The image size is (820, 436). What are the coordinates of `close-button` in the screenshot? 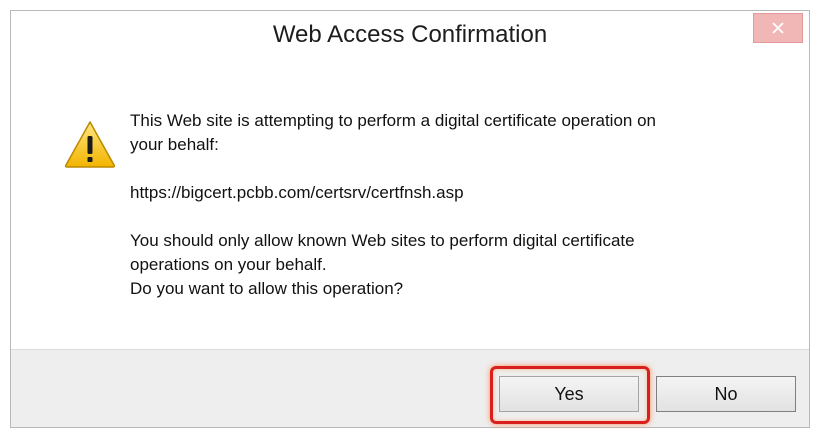 It's located at (778, 28).